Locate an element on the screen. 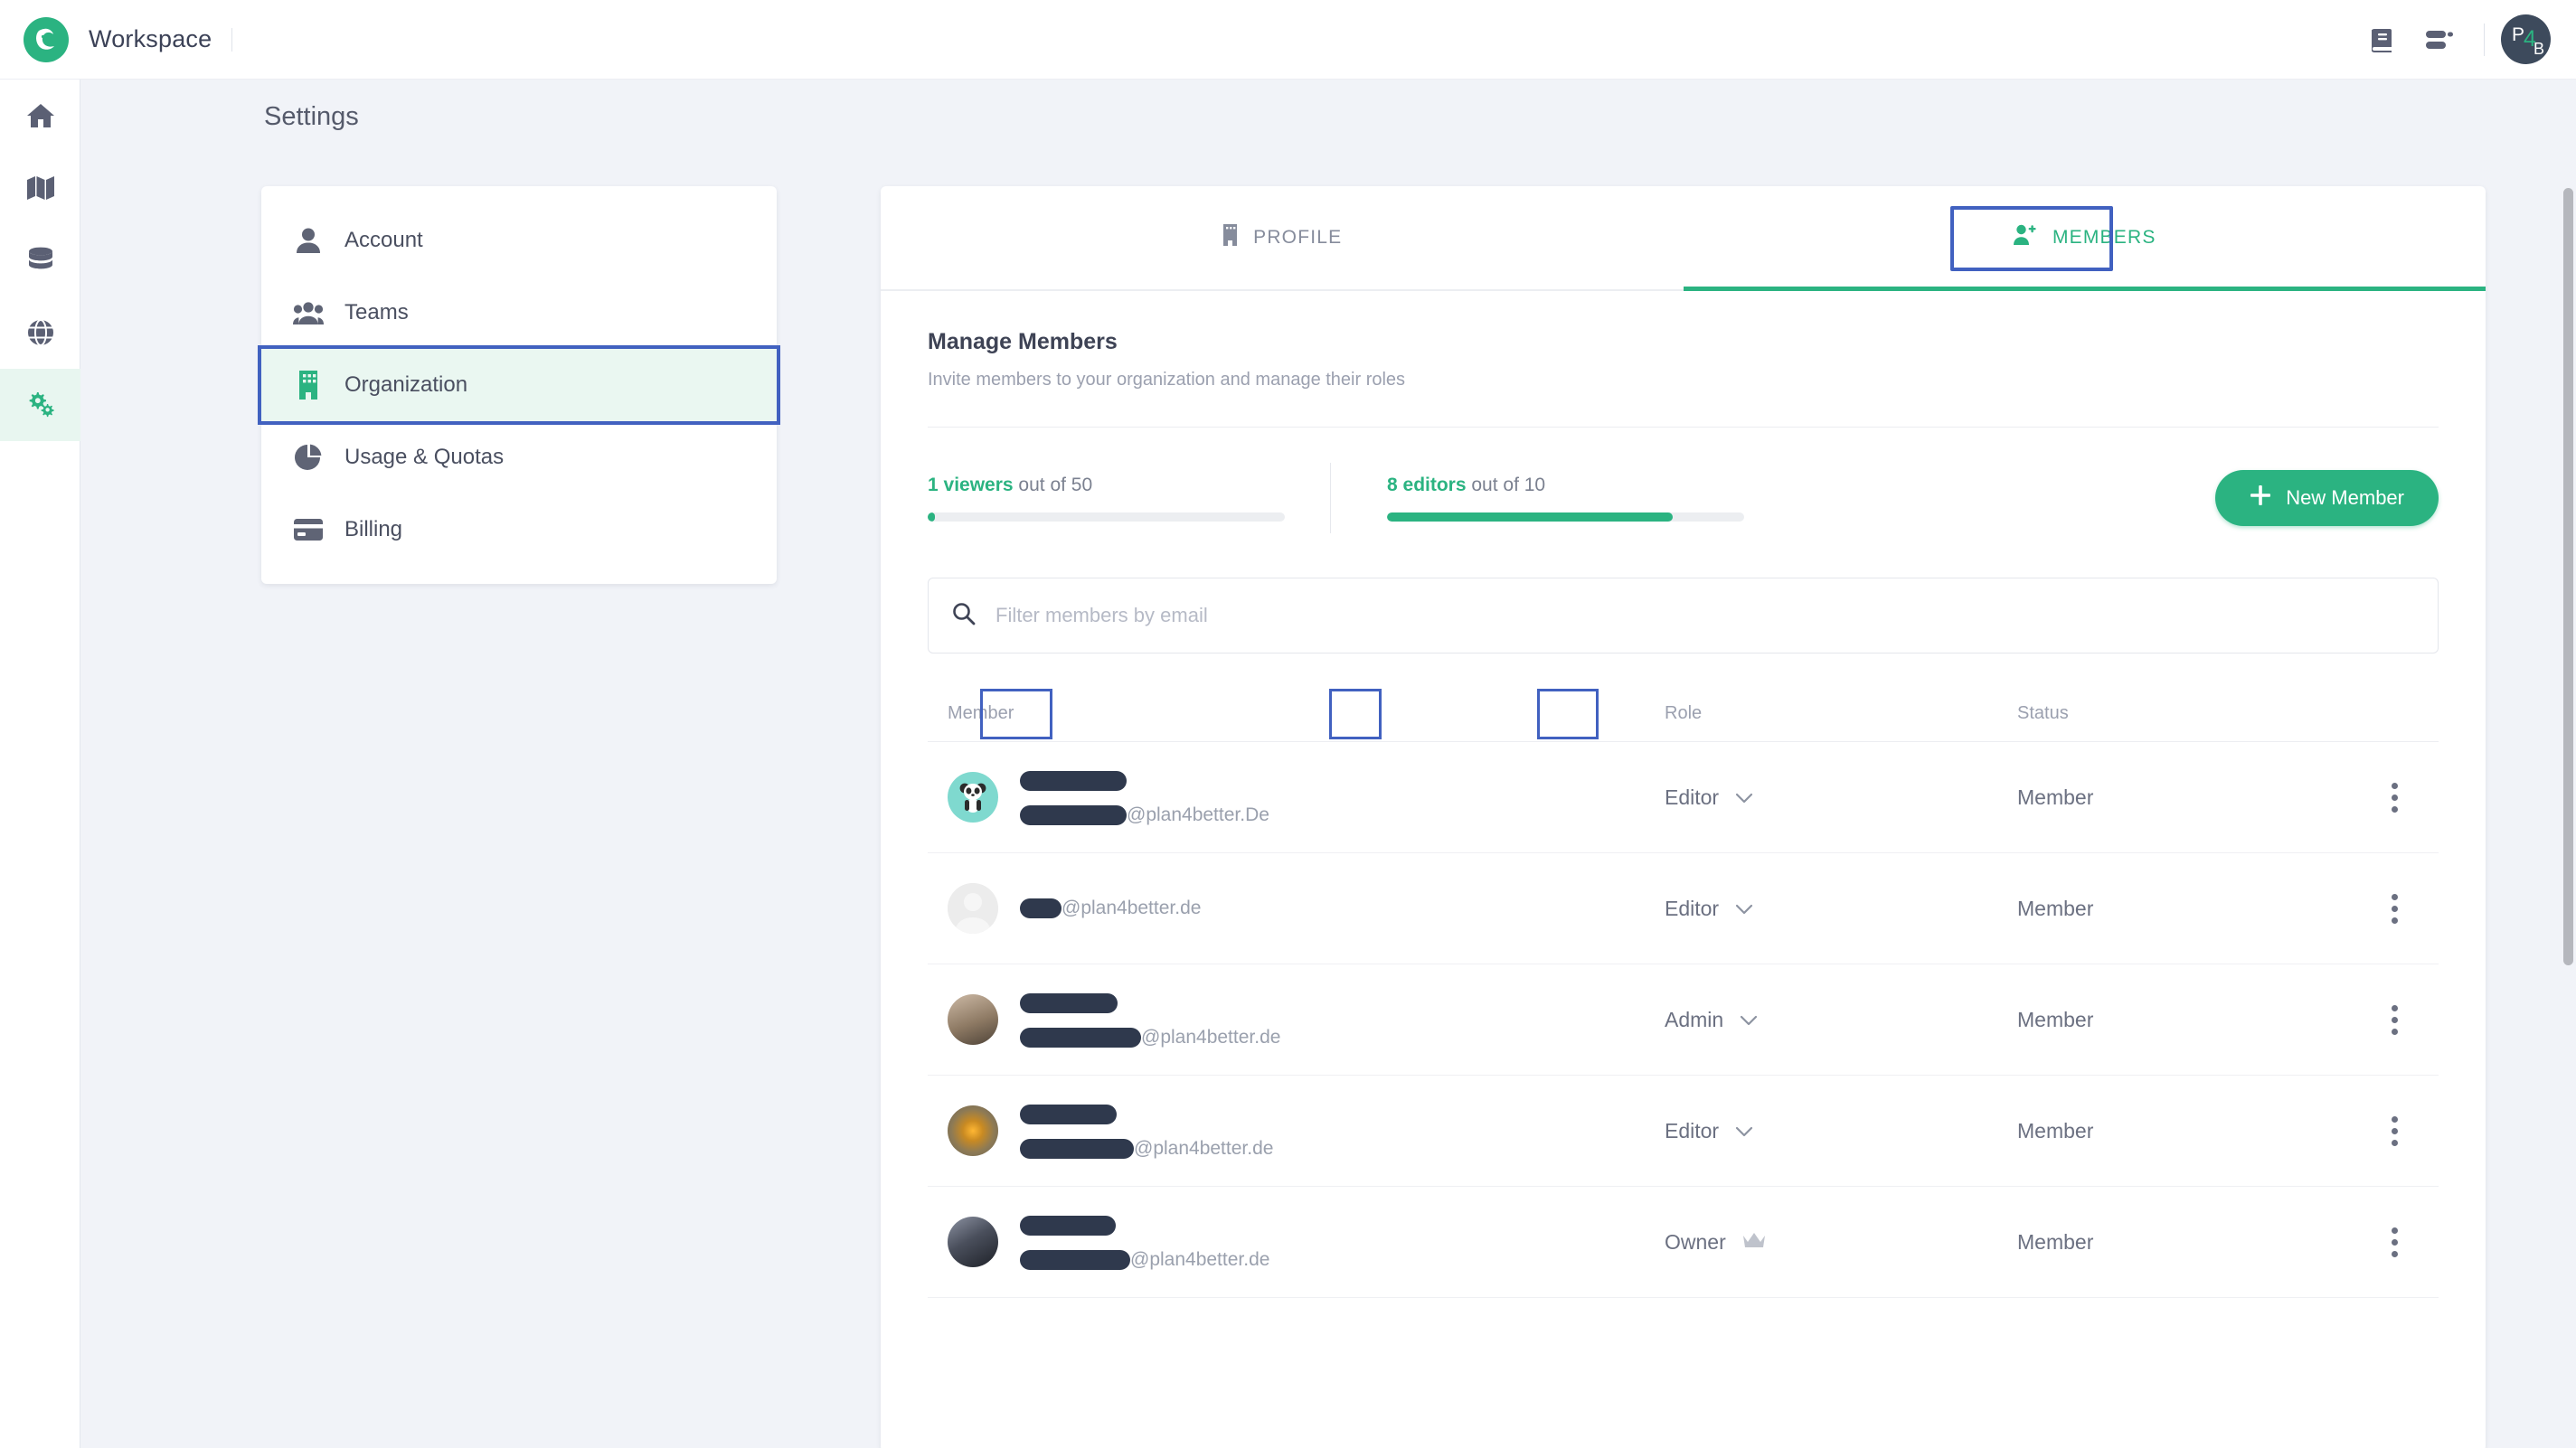 The height and width of the screenshot is (1448, 2576). rail-item-settings is located at coordinates (40, 405).